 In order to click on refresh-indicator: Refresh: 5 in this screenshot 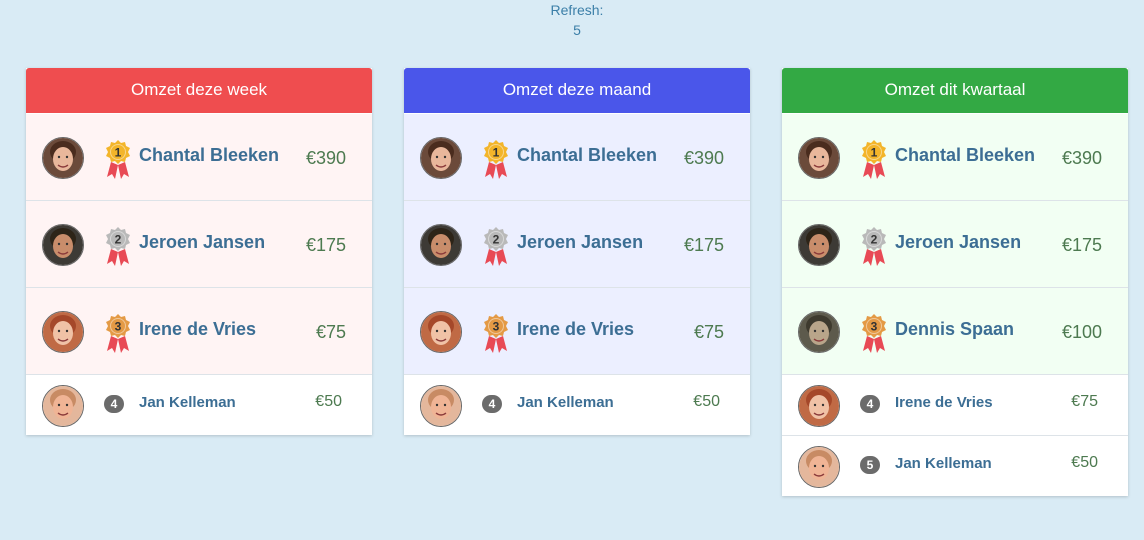, I will do `click(572, 20)`.